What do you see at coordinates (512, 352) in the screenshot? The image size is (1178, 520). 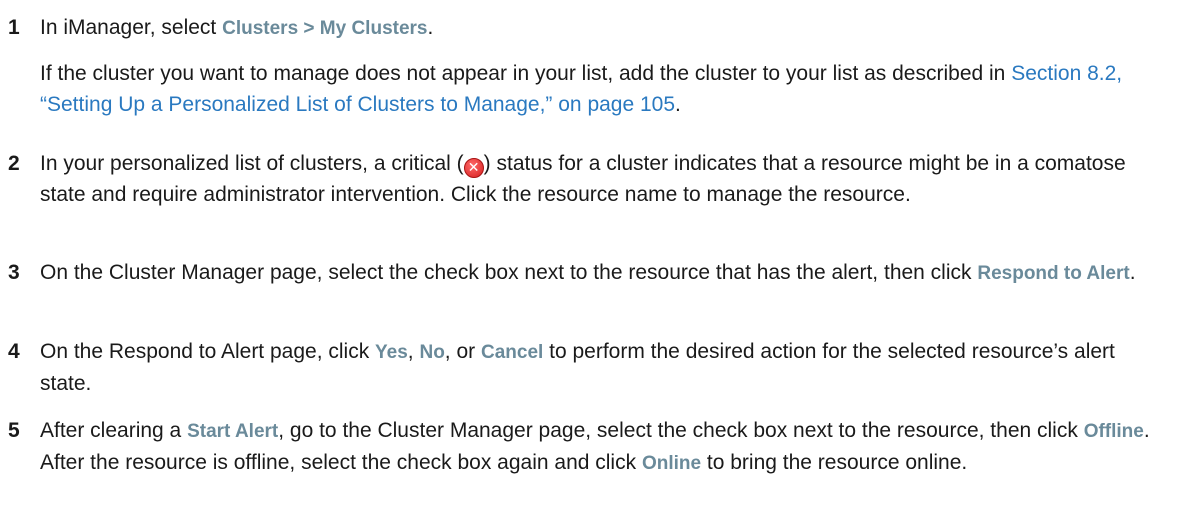 I see `ui-label-cancel: Cancel` at bounding box center [512, 352].